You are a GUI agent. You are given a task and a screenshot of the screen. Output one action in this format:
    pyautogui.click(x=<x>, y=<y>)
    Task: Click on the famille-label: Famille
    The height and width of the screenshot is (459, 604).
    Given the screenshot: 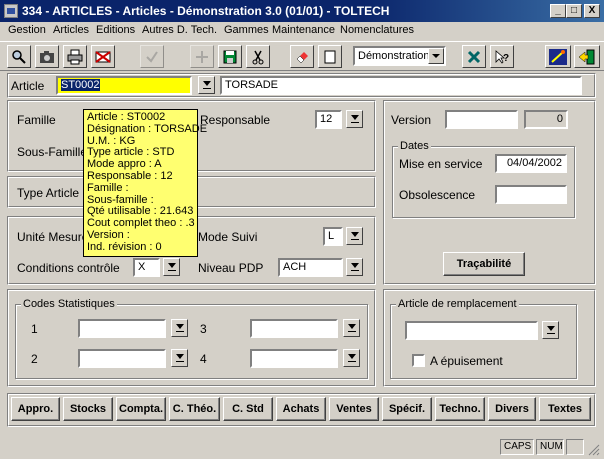 What is the action you would take?
    pyautogui.click(x=36, y=120)
    